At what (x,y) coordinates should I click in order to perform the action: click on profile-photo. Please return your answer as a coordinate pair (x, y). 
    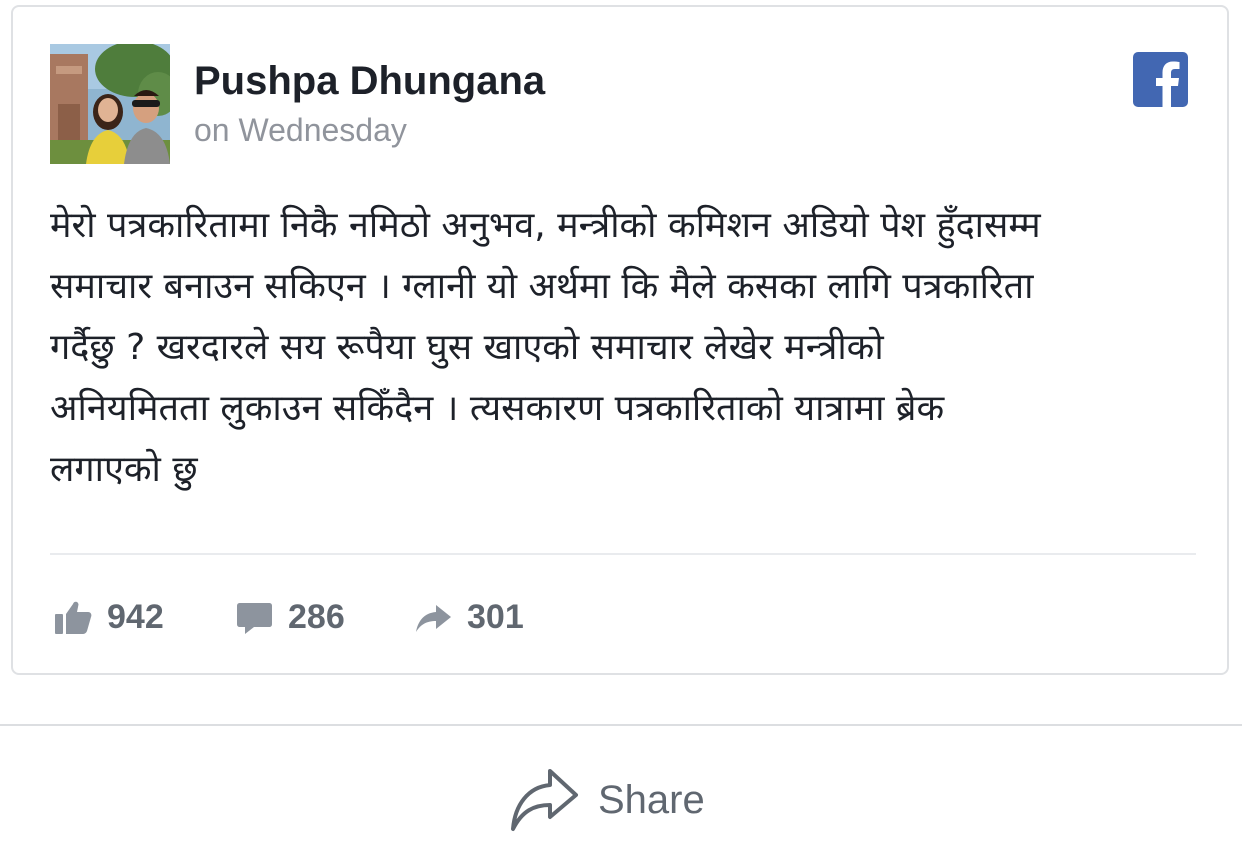
    Looking at the image, I should click on (110, 104).